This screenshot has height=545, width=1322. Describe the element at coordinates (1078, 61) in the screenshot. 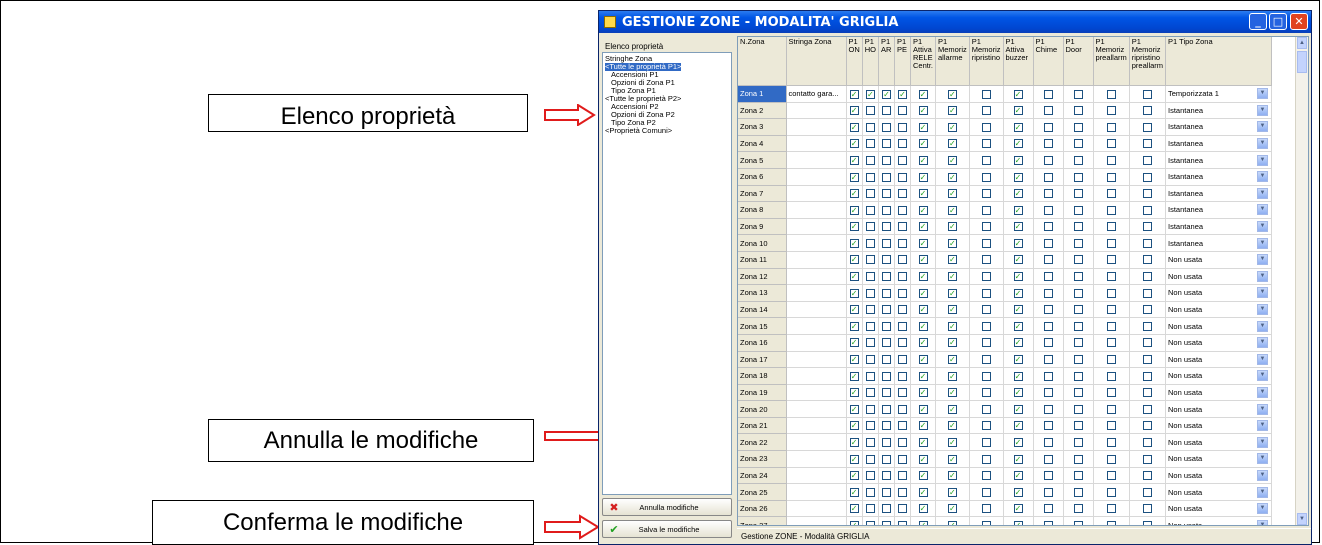

I see `column-header: P1 Door` at that location.